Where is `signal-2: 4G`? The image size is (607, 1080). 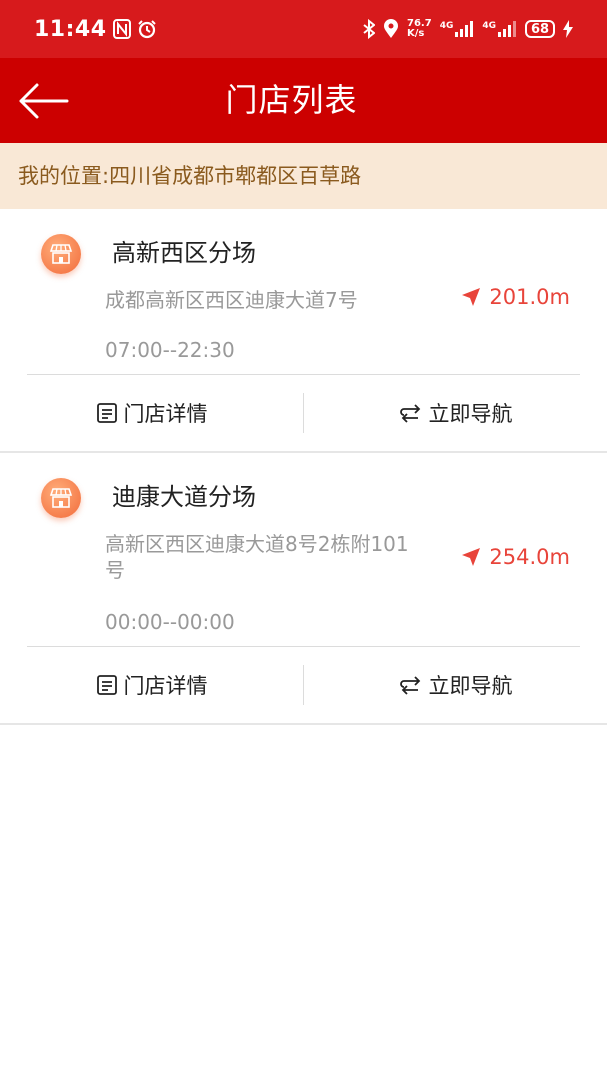 signal-2: 4G is located at coordinates (499, 29).